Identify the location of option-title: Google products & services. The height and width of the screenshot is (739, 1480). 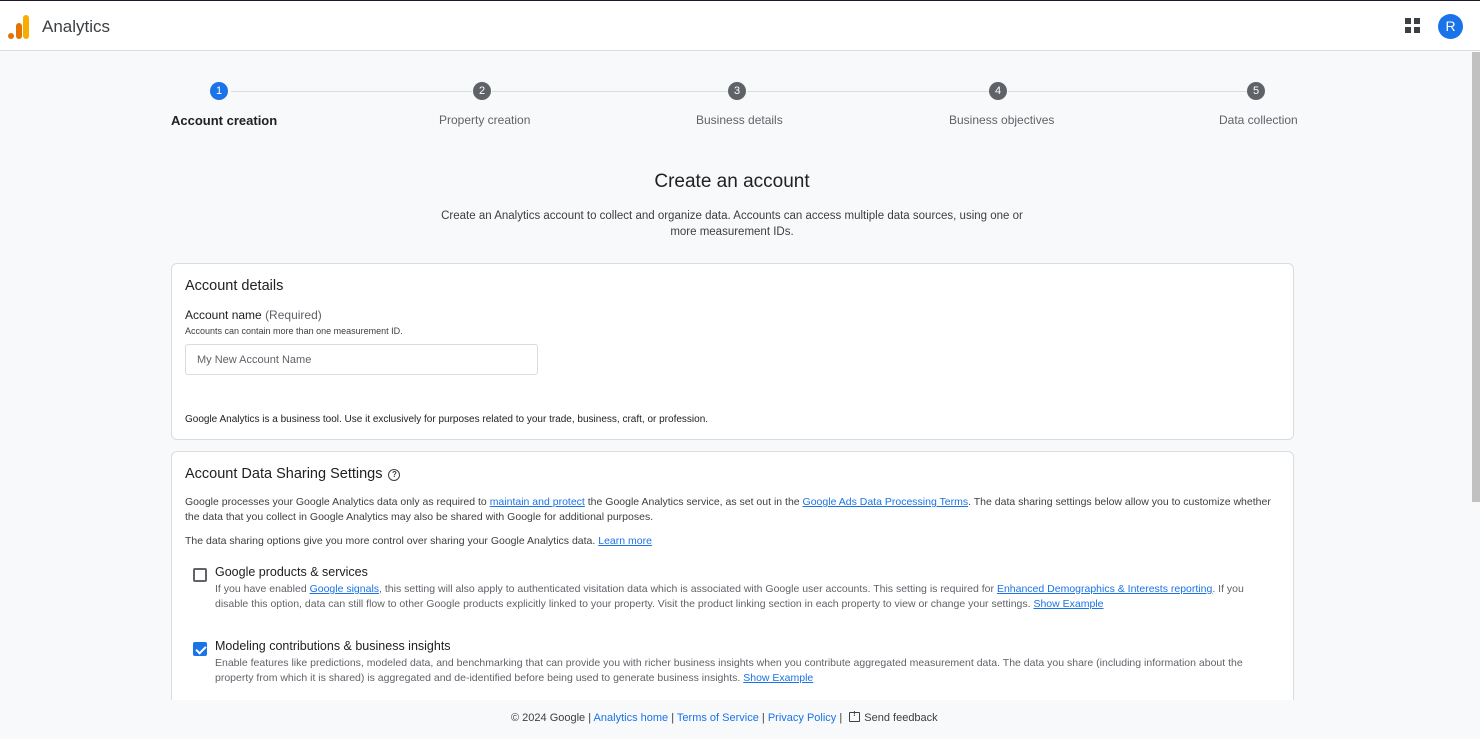
(291, 572).